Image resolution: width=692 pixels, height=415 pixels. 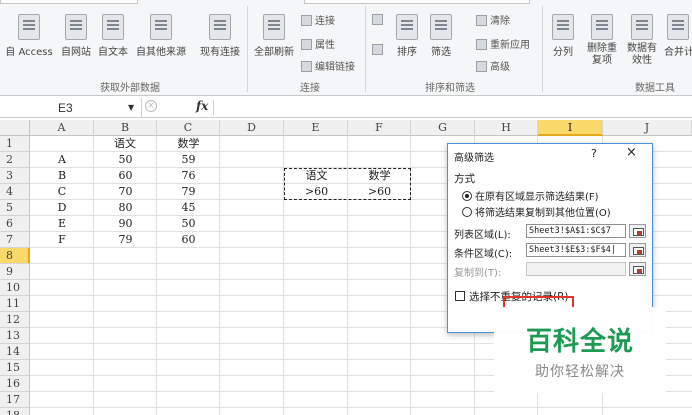 I want to click on row-header-15: 15, so click(x=15, y=368).